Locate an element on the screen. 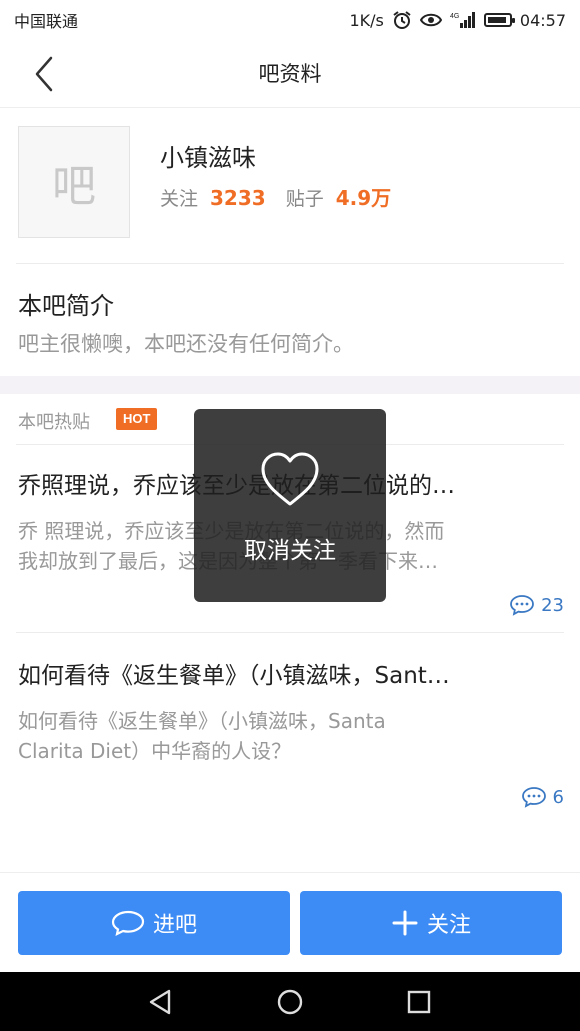  follow-button: 关注 is located at coordinates (431, 923).